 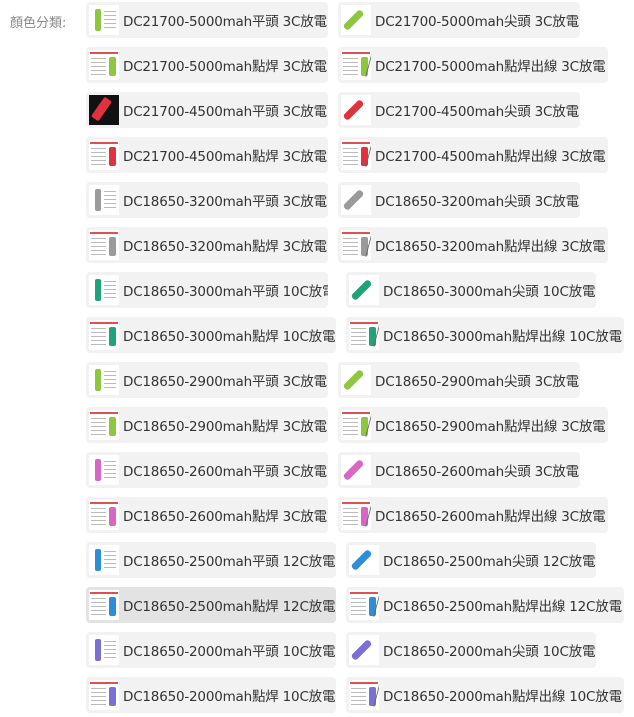 What do you see at coordinates (225, 292) in the screenshot?
I see `color-option-label: DC18650-3000mah平頭 10C放電` at bounding box center [225, 292].